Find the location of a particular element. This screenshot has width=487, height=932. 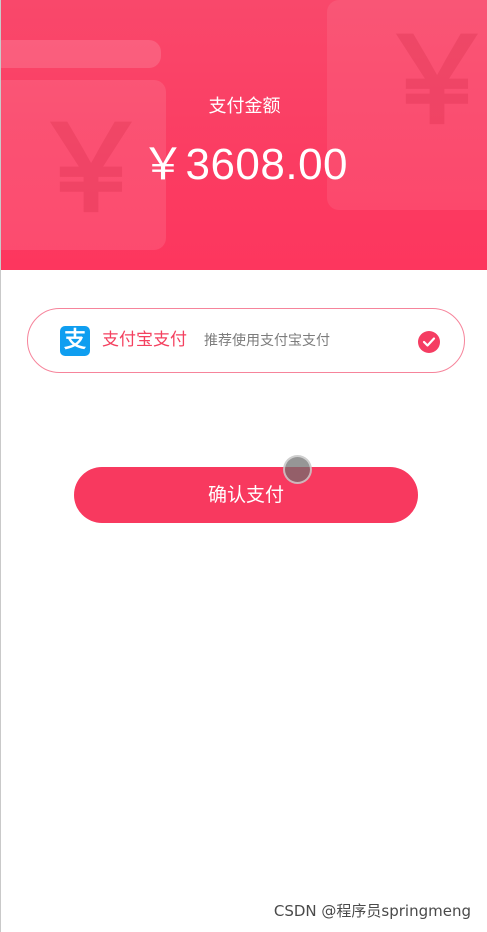

watermark: CSDN @程序员springmeng is located at coordinates (372, 911).